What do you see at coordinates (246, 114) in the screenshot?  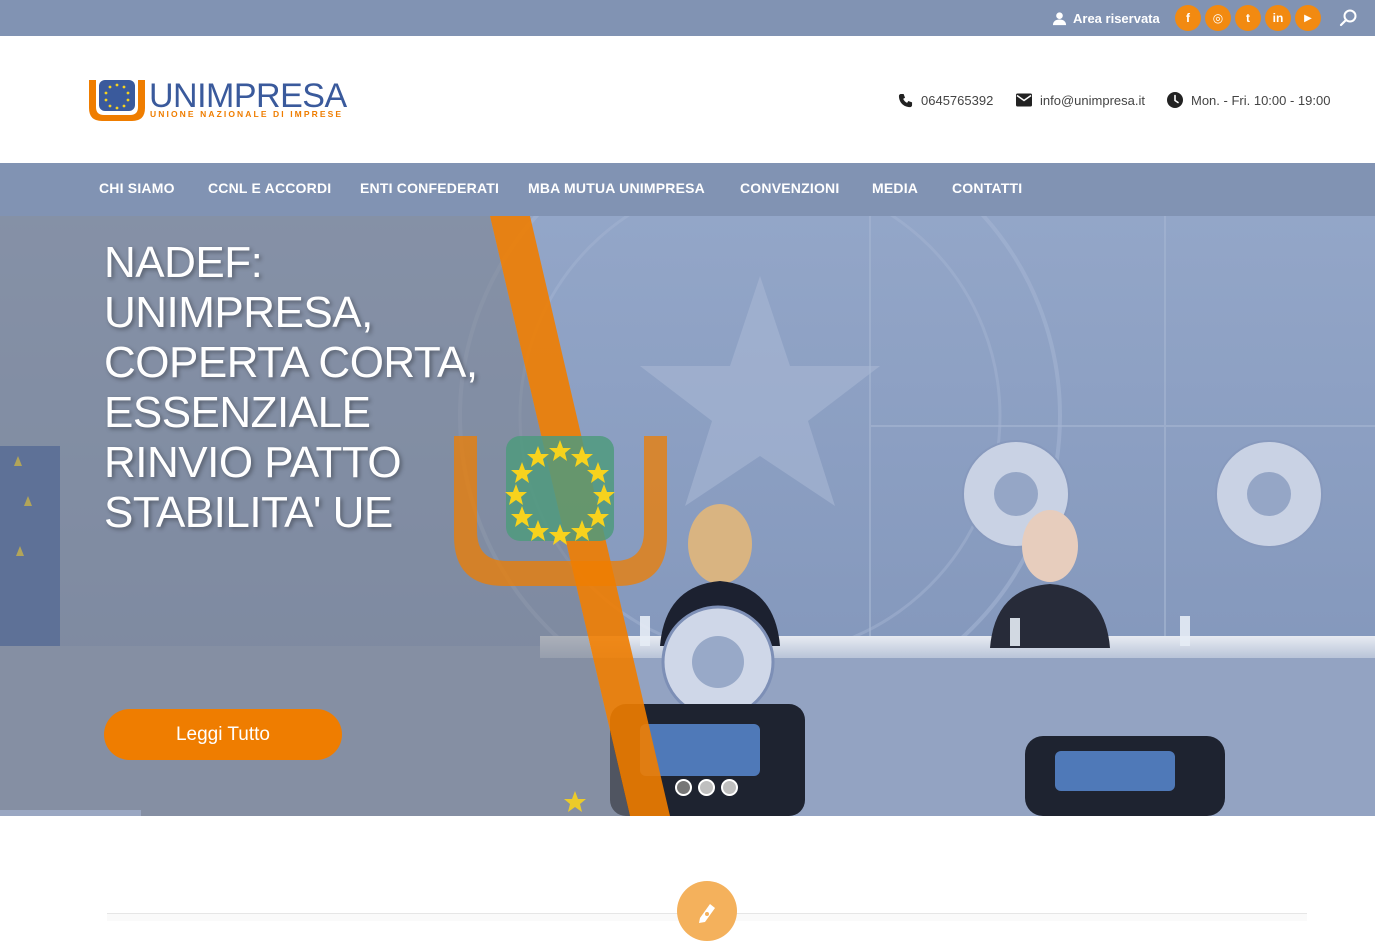 I see `logo-tagline: UNIONE NAZIONALE DI IMPRESE` at bounding box center [246, 114].